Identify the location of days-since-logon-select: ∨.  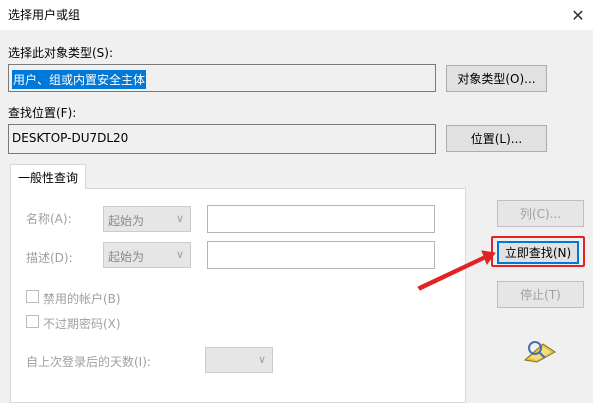
(239, 360).